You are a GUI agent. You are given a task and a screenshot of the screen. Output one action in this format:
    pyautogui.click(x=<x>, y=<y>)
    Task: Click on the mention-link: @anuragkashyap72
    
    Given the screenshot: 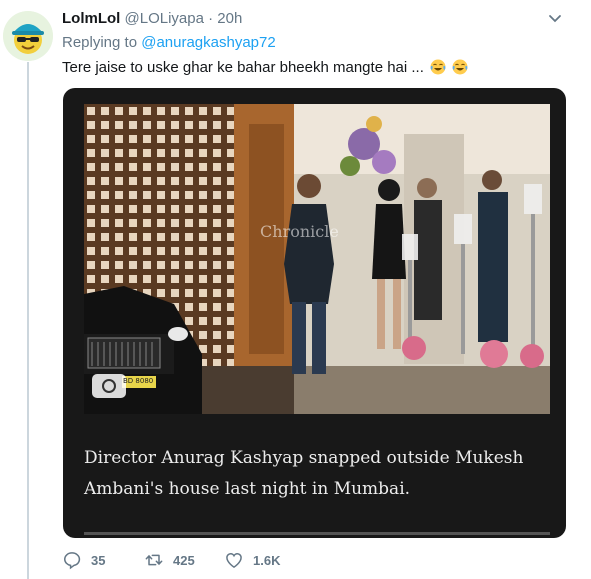 What is the action you would take?
    pyautogui.click(x=208, y=42)
    